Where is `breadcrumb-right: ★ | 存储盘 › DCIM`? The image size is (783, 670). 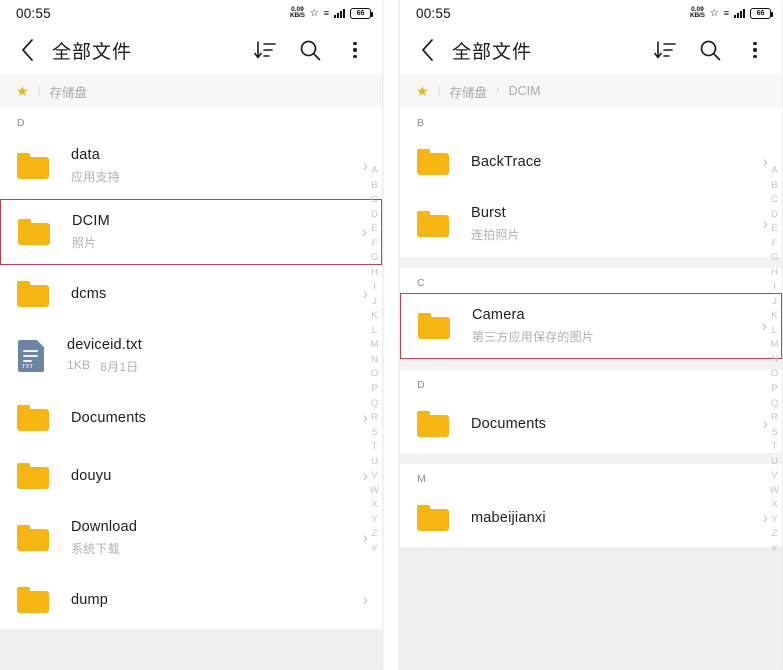
breadcrumb-right: ★ | 存储盘 › DCIM is located at coordinates (591, 91).